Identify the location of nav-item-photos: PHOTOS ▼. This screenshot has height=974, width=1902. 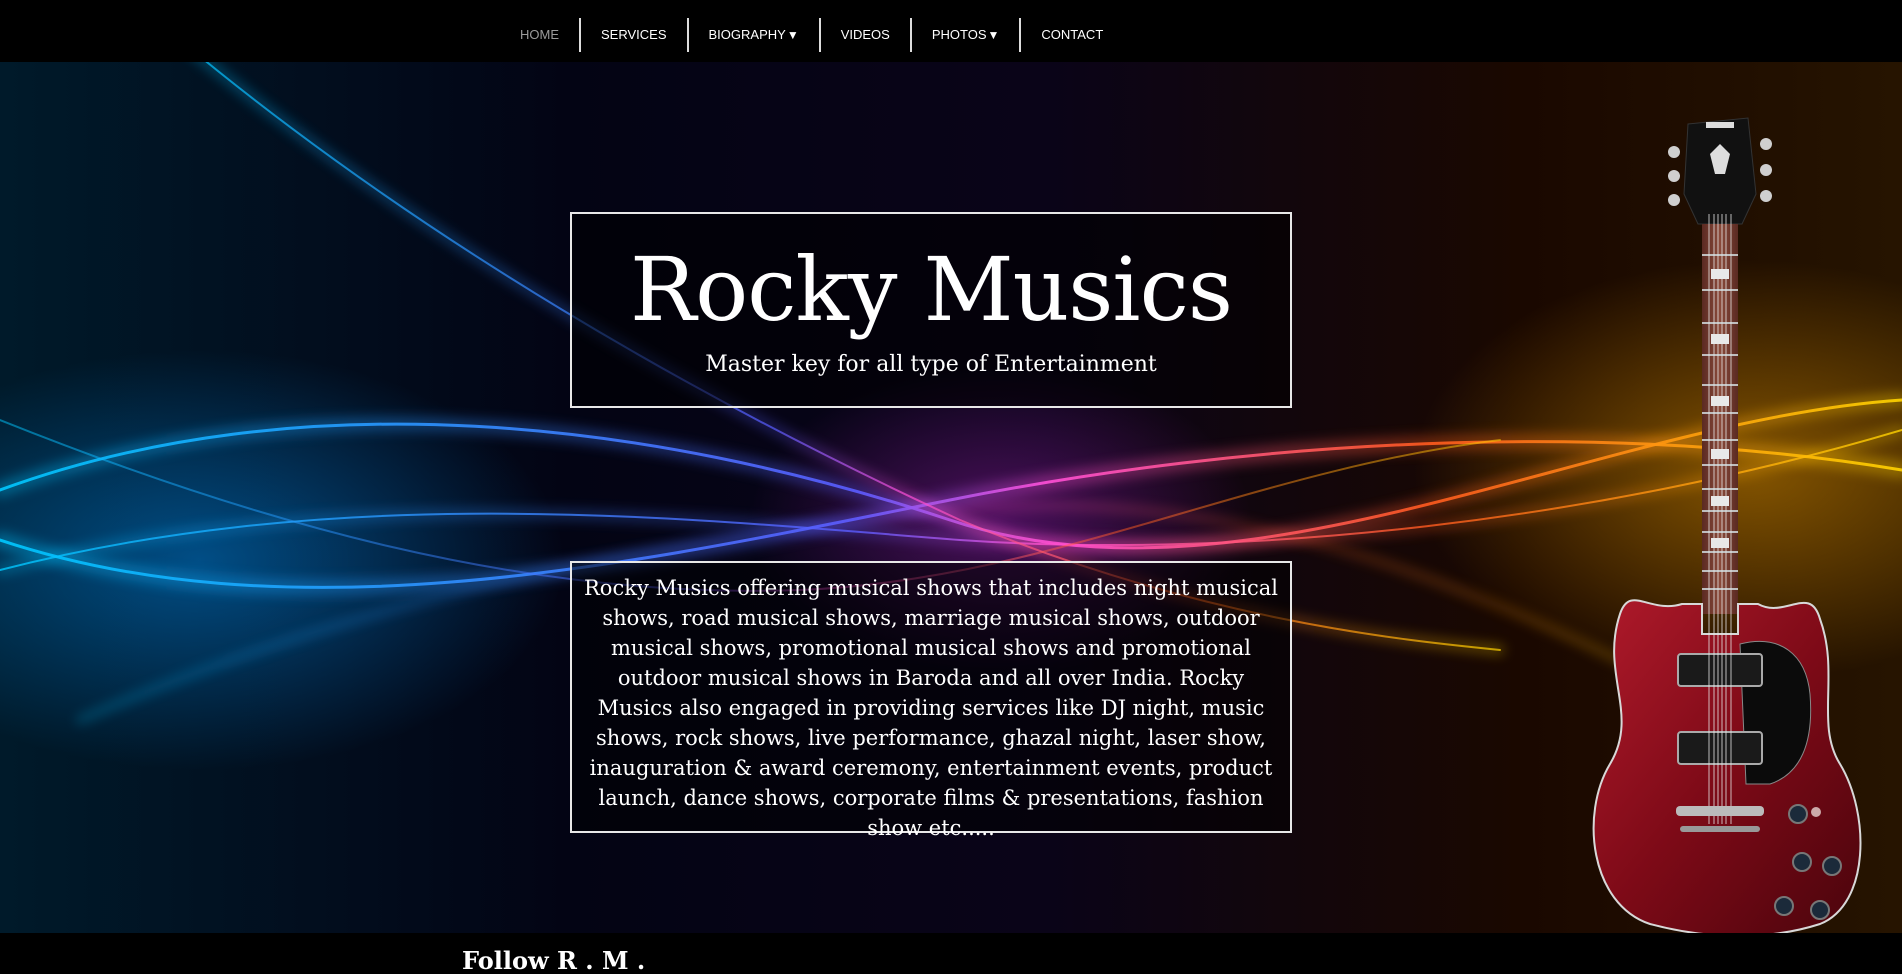
(966, 35).